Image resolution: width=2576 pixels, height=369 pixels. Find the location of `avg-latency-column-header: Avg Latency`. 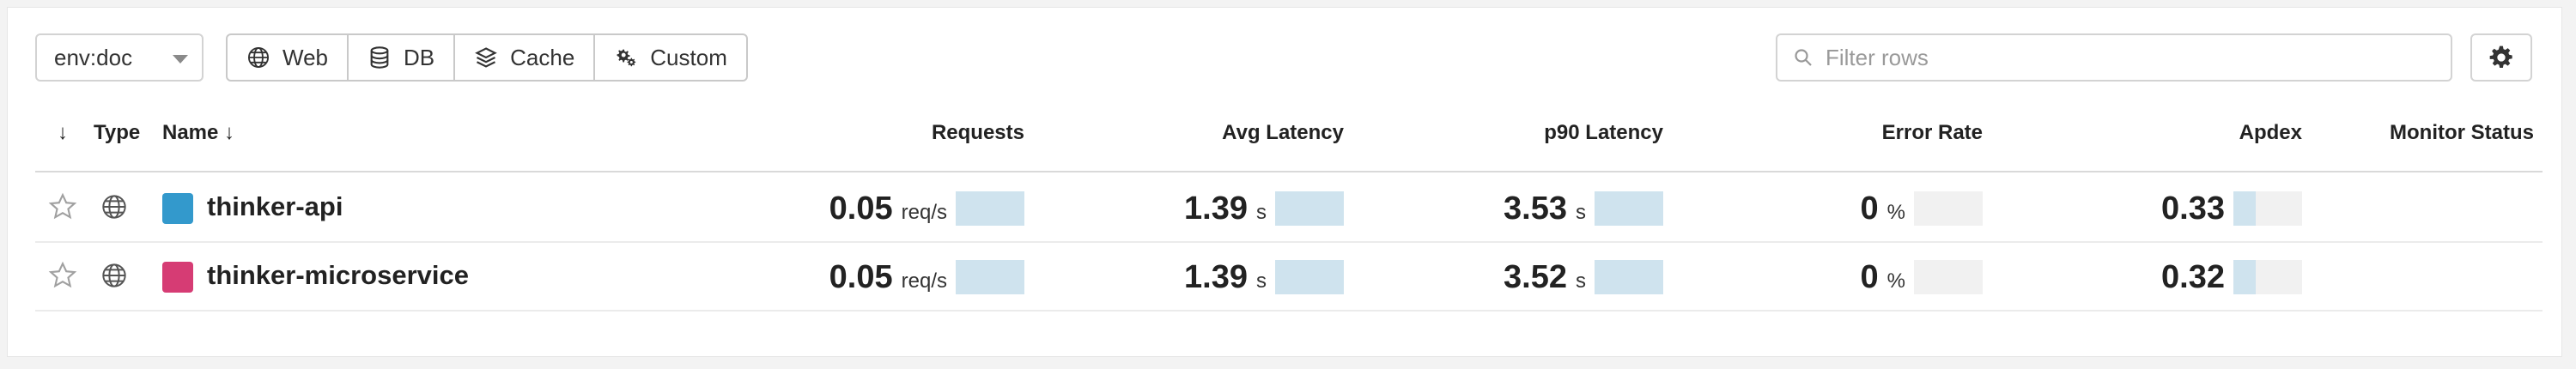

avg-latency-column-header: Avg Latency is located at coordinates (1283, 133).